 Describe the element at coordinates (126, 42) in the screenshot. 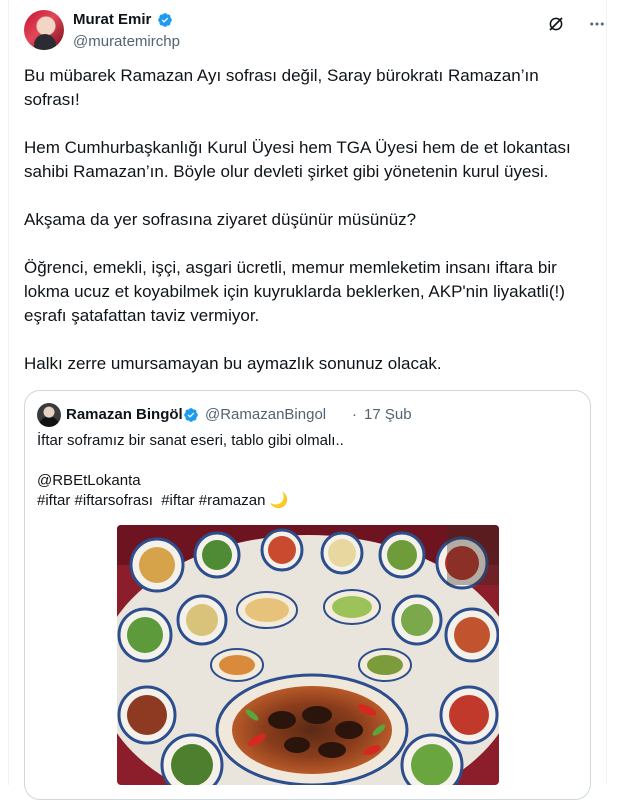

I see `author-handle: @muratemirchp` at that location.